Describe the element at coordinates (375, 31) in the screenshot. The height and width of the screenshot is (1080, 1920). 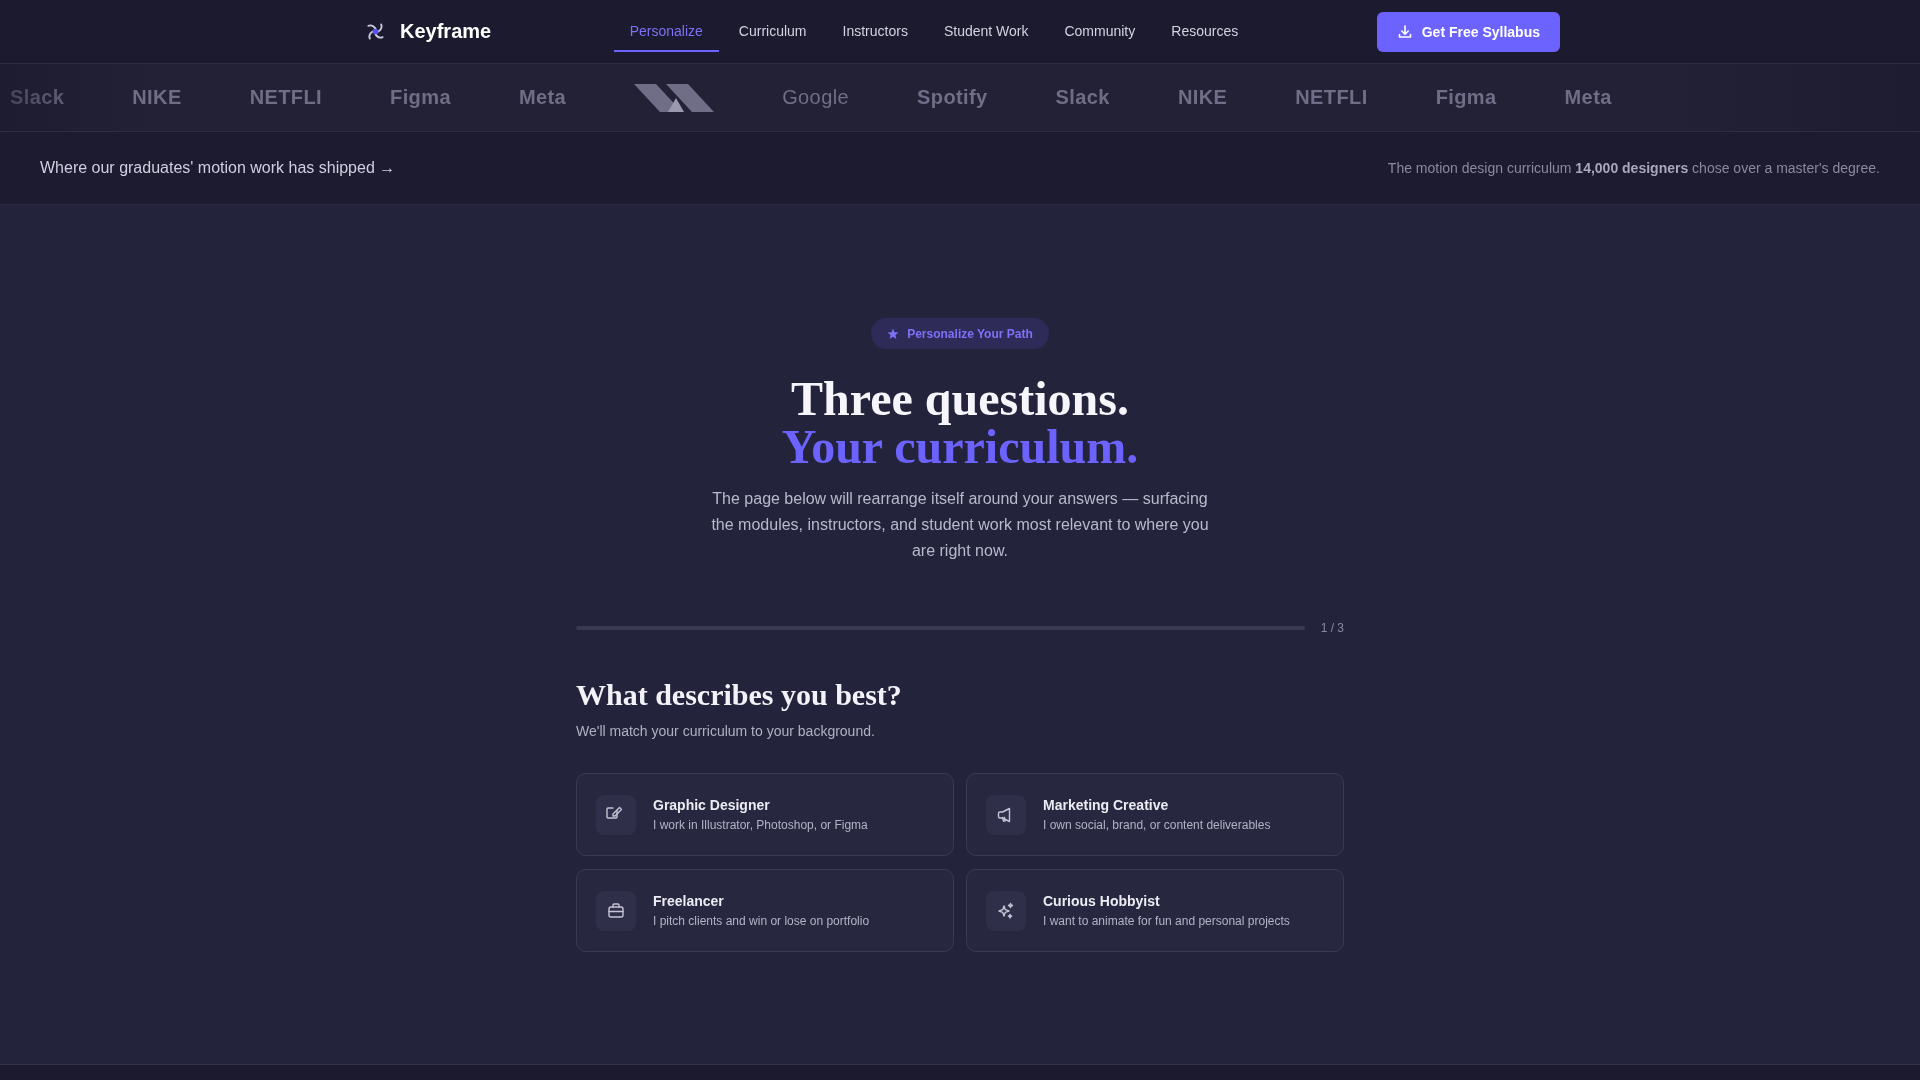
I see `pinwheel-logo-icon` at that location.